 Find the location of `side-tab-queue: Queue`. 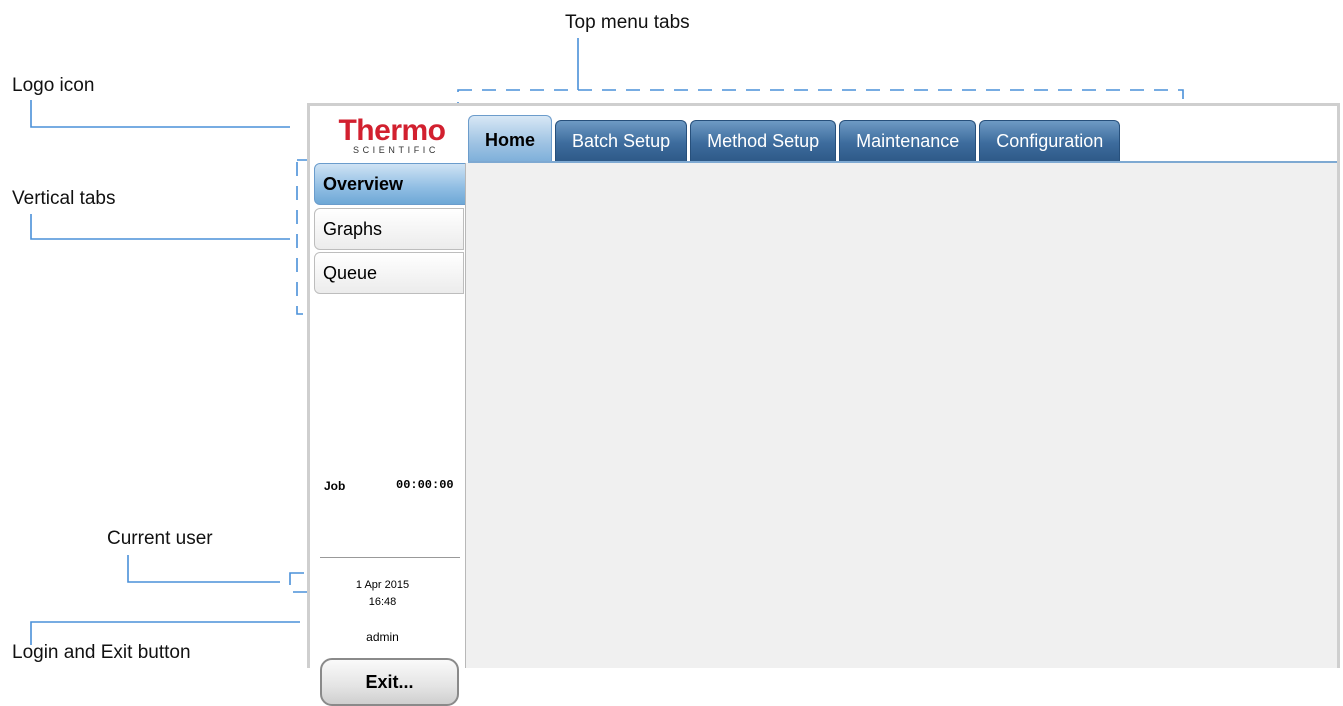

side-tab-queue: Queue is located at coordinates (389, 273).